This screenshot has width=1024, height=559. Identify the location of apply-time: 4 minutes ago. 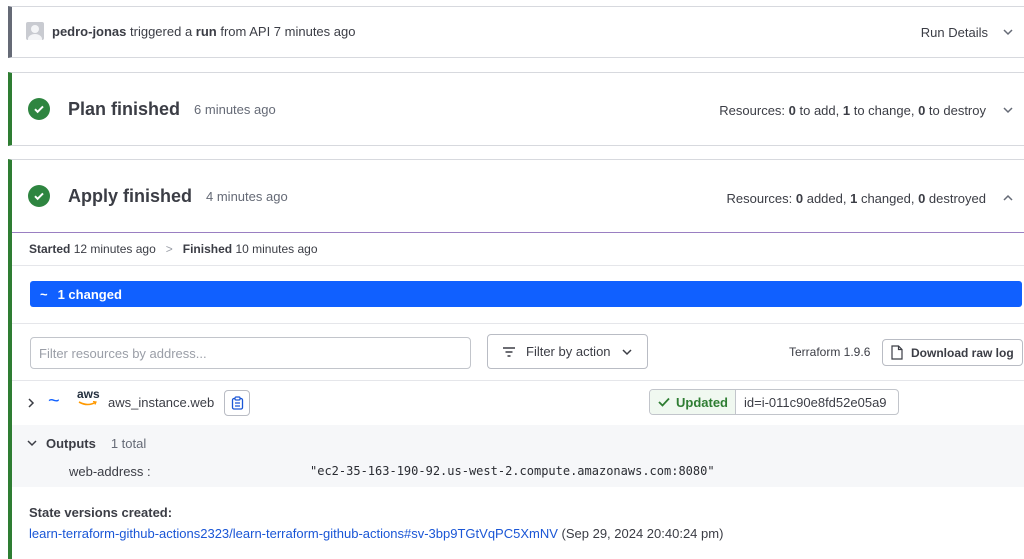
(247, 196).